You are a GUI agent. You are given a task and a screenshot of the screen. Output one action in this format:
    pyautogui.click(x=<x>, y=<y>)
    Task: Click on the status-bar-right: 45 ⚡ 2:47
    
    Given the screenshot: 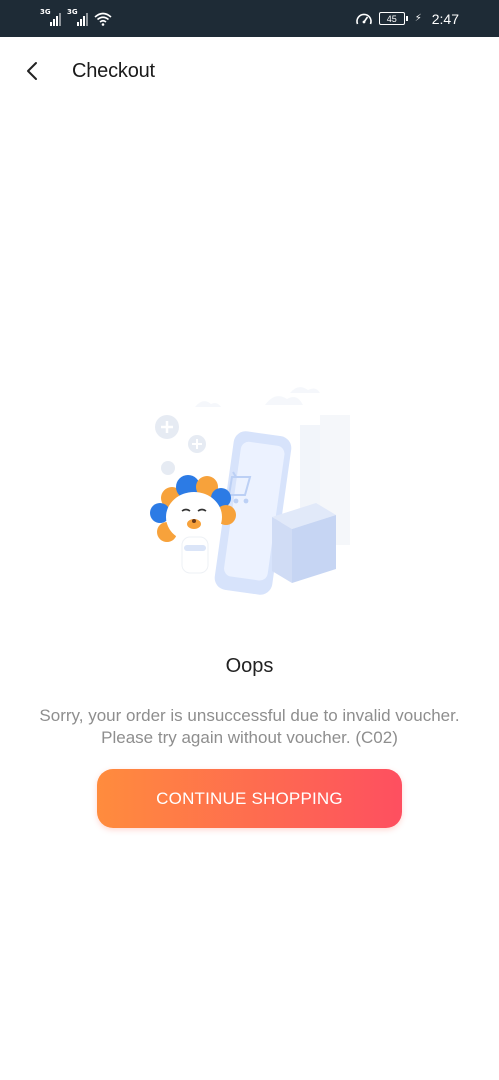 What is the action you would take?
    pyautogui.click(x=407, y=19)
    